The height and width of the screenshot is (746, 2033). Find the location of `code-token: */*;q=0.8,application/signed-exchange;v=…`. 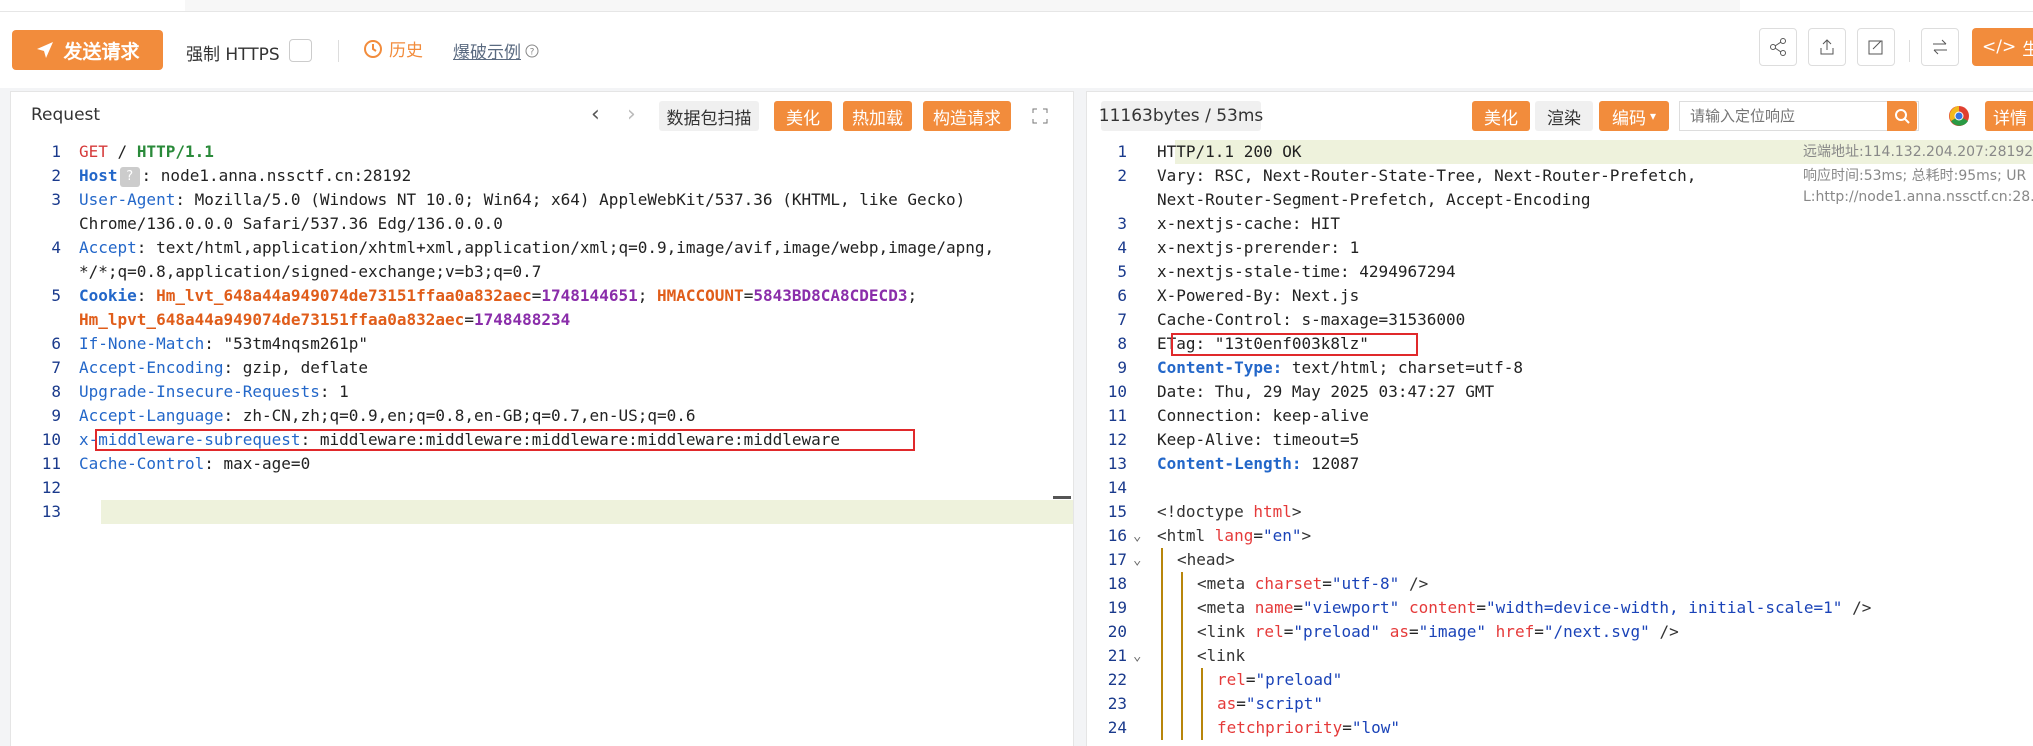

code-token: */*;q=0.8,application/signed-exchange;v=… is located at coordinates (310, 271).